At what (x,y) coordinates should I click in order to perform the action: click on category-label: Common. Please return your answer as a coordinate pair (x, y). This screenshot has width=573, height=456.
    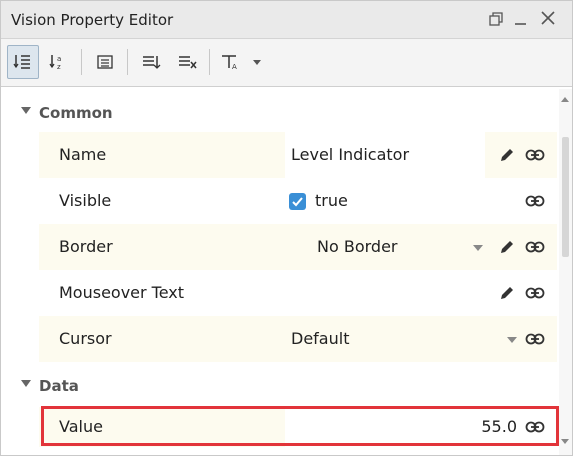
    Looking at the image, I should click on (76, 113).